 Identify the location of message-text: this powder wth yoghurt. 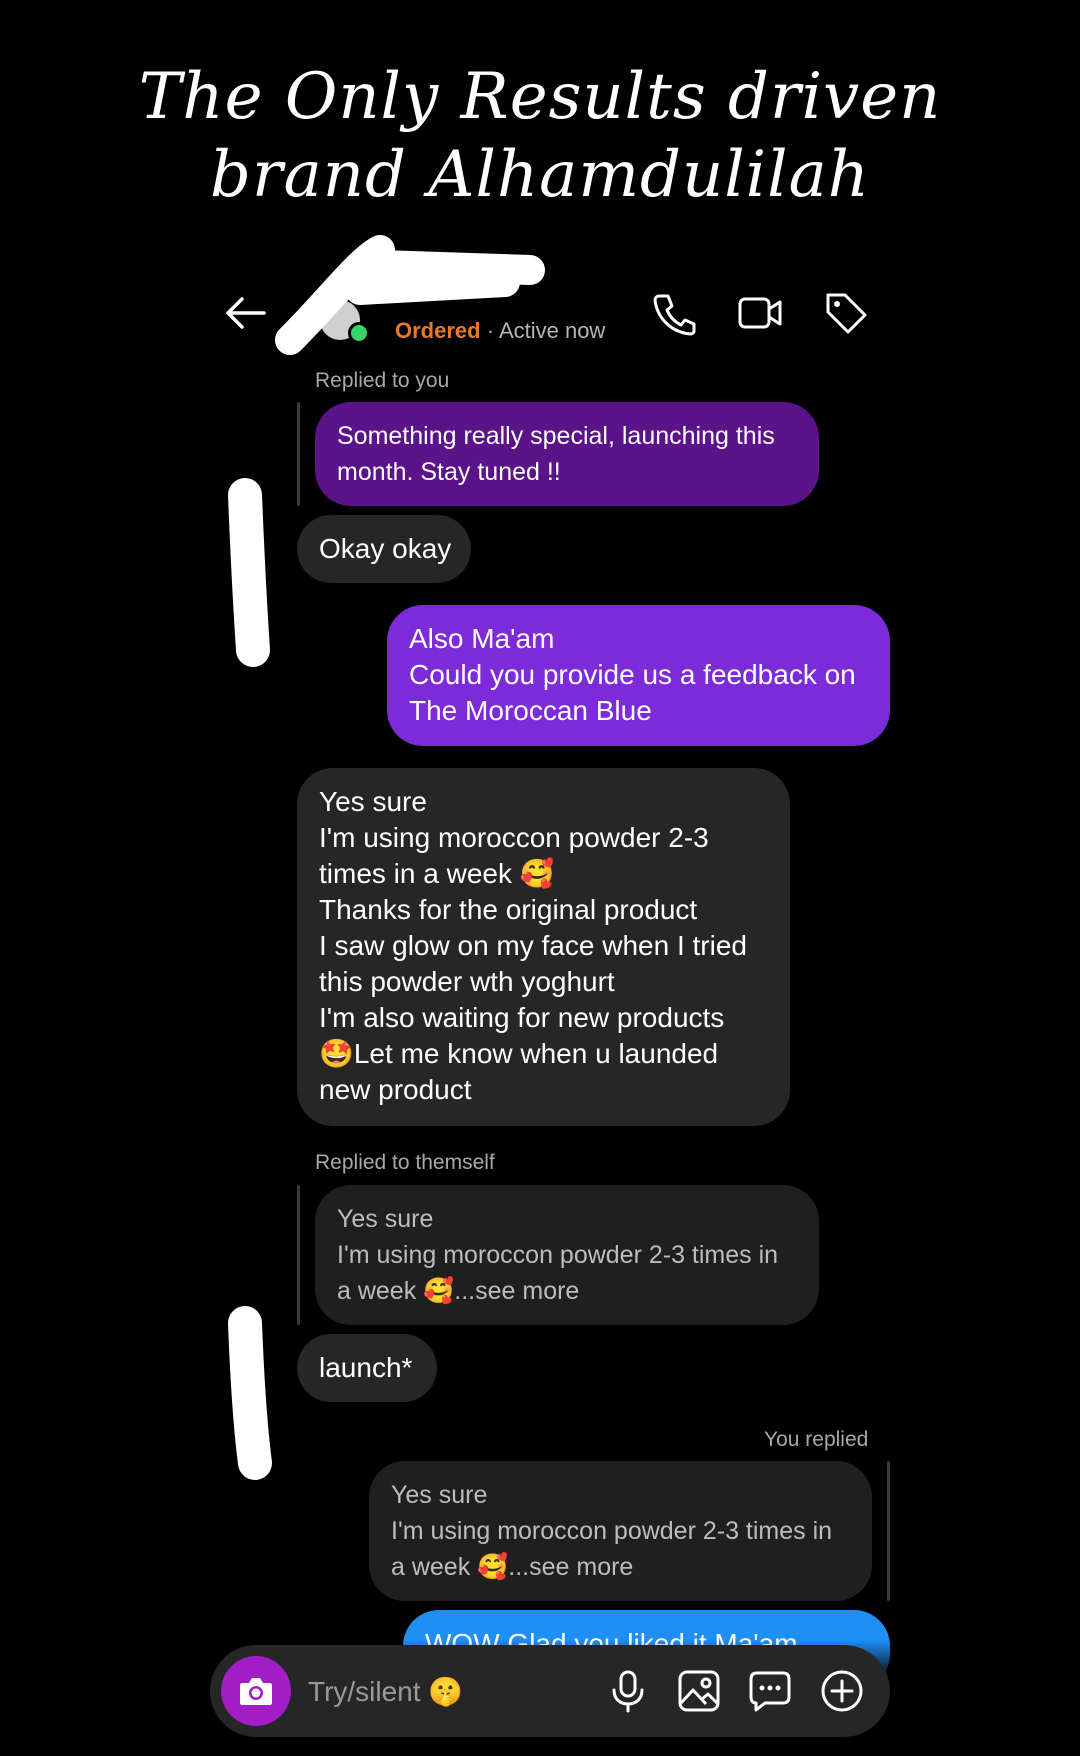
(467, 981).